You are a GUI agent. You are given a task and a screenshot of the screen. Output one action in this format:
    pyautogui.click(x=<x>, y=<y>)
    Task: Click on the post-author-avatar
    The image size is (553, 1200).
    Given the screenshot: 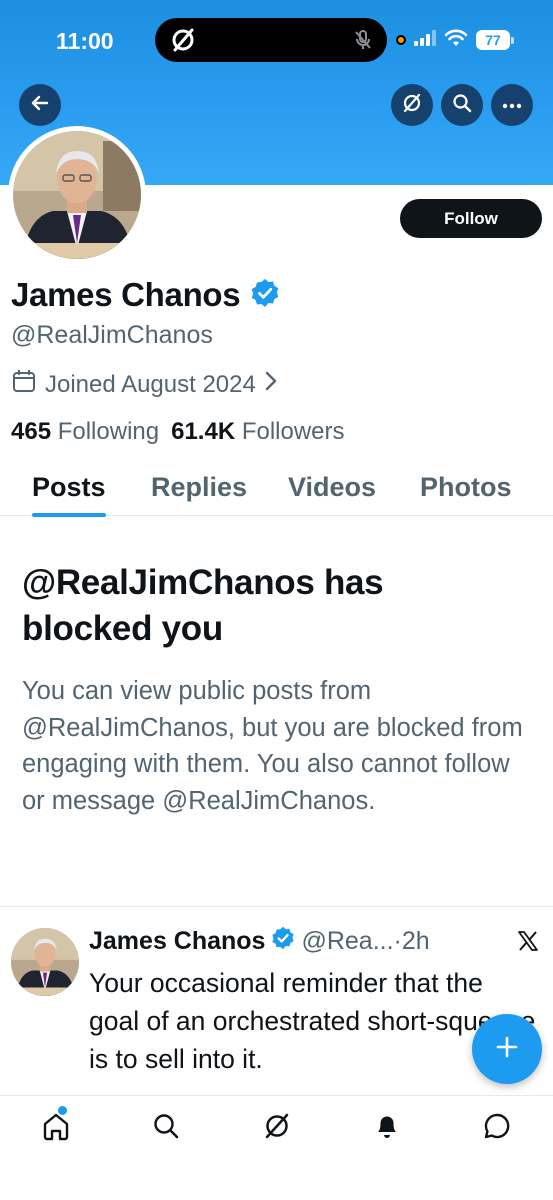 What is the action you would take?
    pyautogui.click(x=45, y=962)
    